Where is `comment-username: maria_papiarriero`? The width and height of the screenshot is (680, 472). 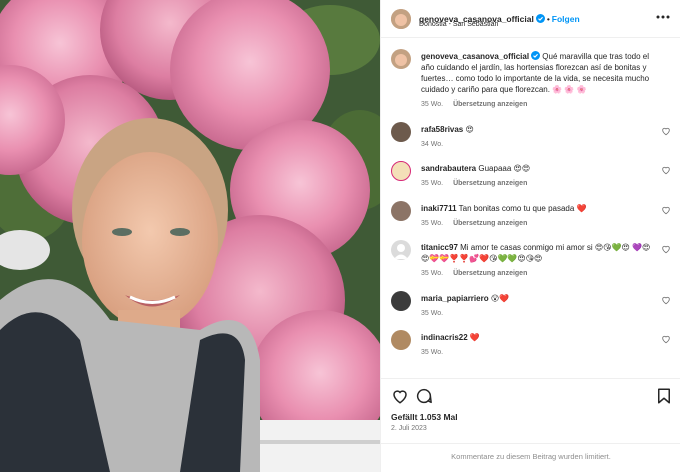 comment-username: maria_papiarriero is located at coordinates (455, 298).